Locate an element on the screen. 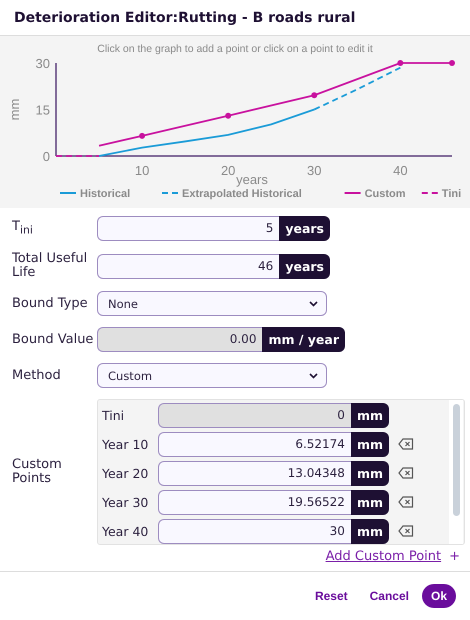 This screenshot has height=620, width=470. point-label: Year 30 is located at coordinates (126, 502).